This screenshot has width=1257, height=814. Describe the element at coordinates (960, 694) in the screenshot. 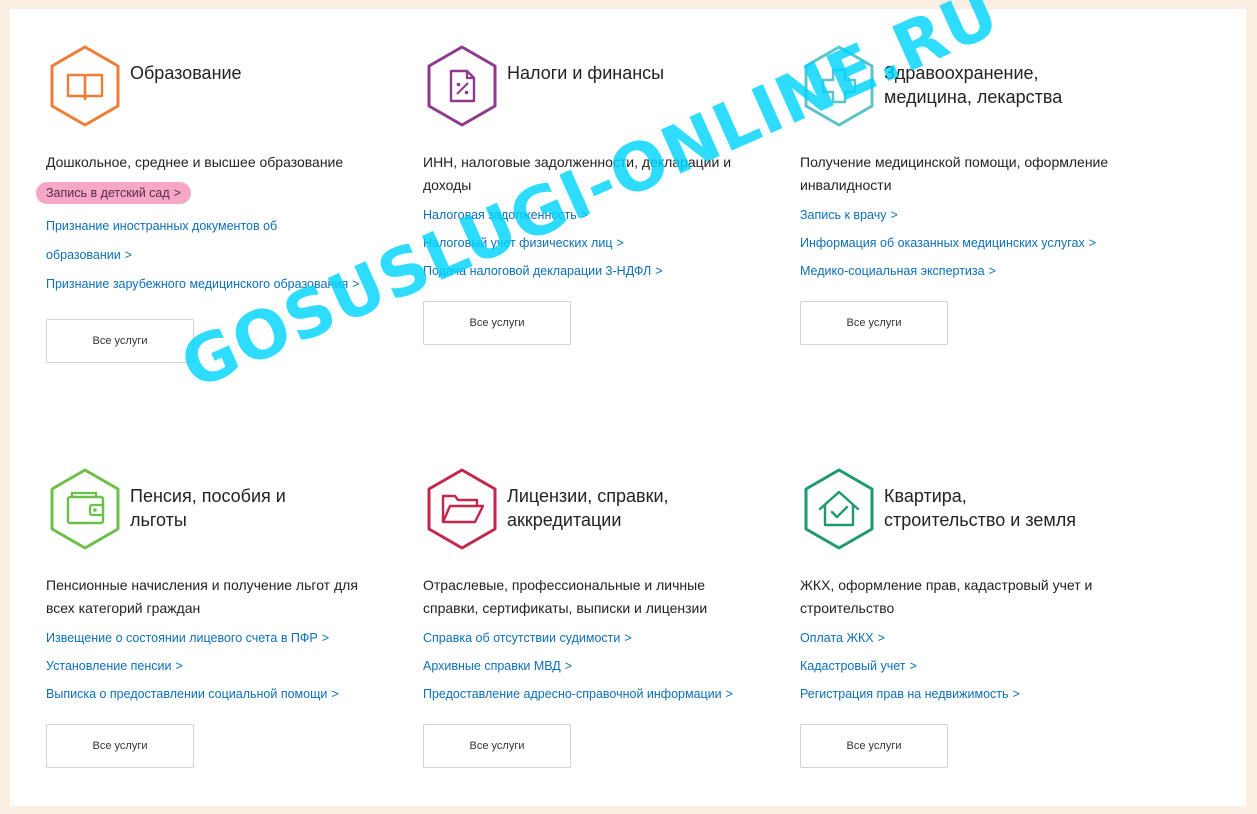

I see `service-link-property-registration: Регистрация прав на недвижимость >` at that location.